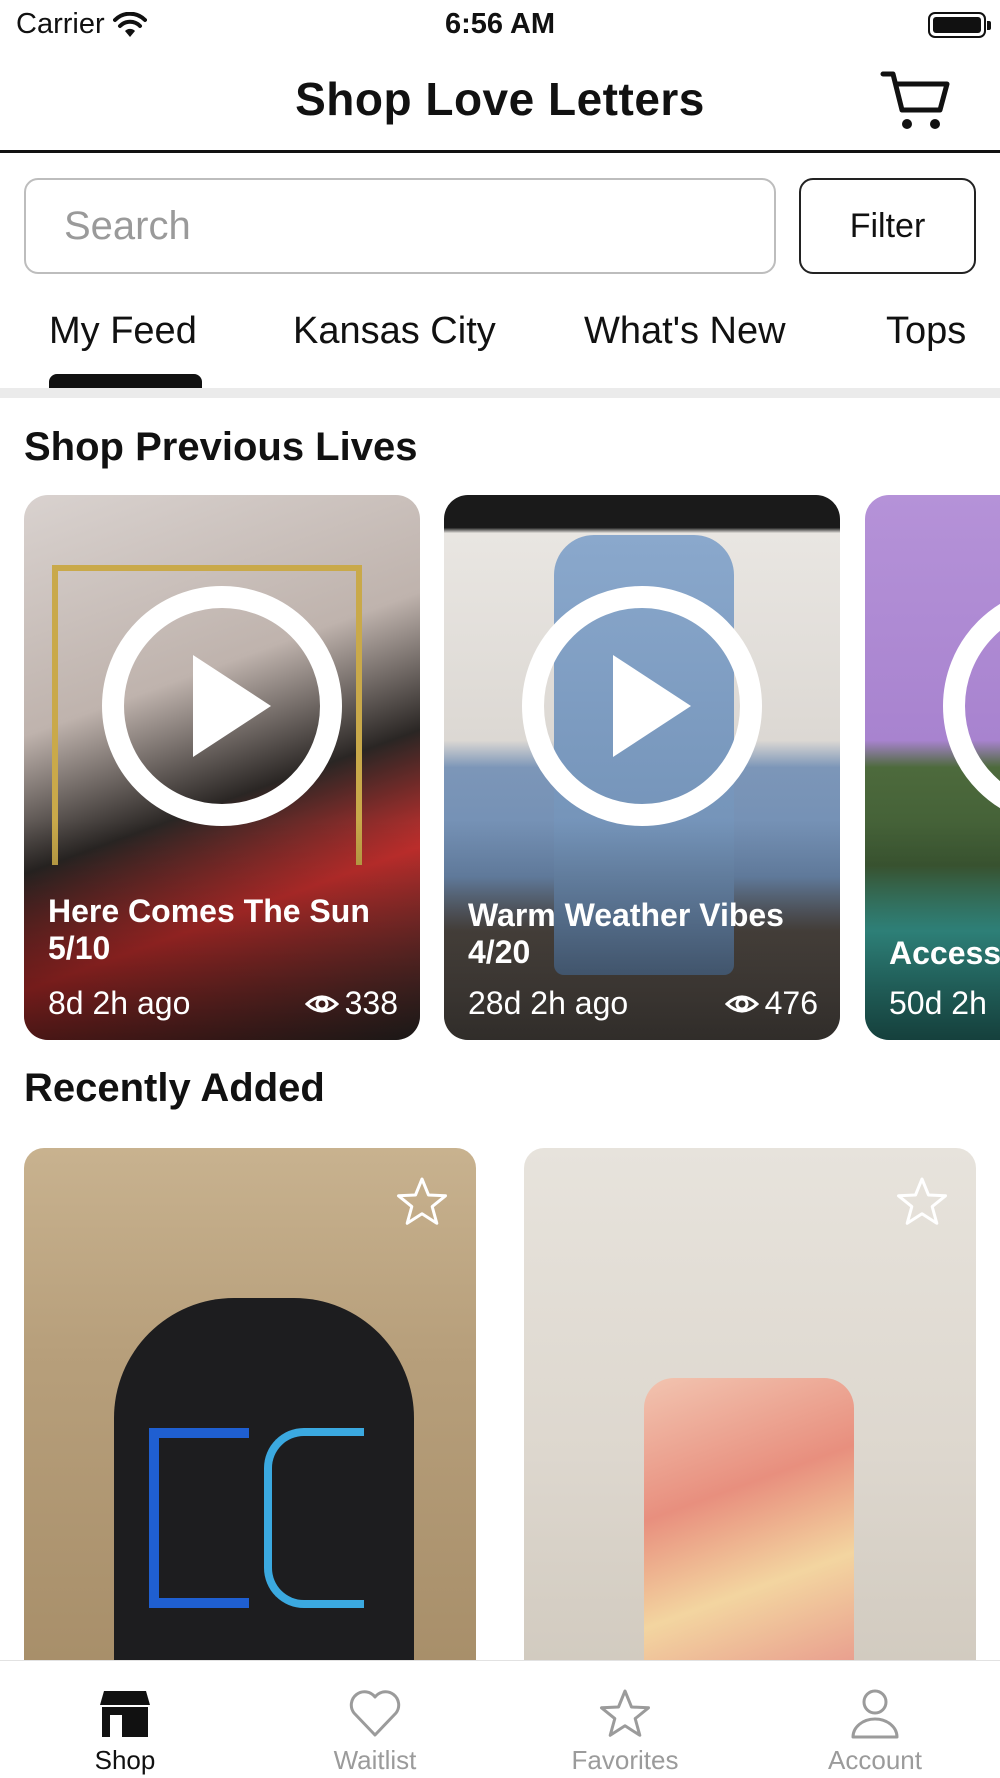  Describe the element at coordinates (932, 767) in the screenshot. I see `live-video-card: Access 50d 2h` at that location.